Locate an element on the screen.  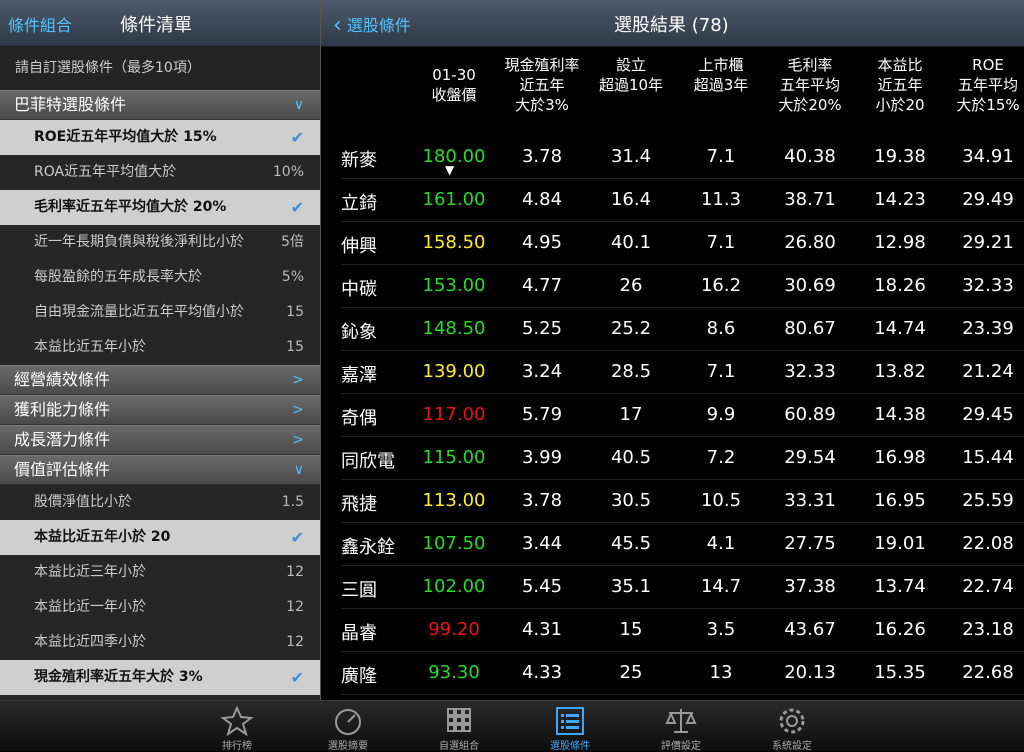
chevron-left-icon: ‹ is located at coordinates (337, 25).